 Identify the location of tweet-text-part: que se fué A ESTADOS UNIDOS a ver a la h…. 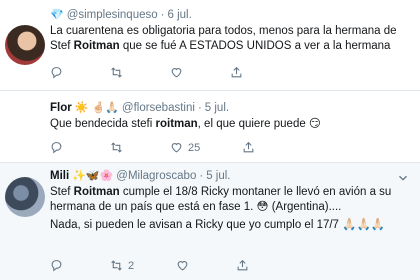
(255, 46).